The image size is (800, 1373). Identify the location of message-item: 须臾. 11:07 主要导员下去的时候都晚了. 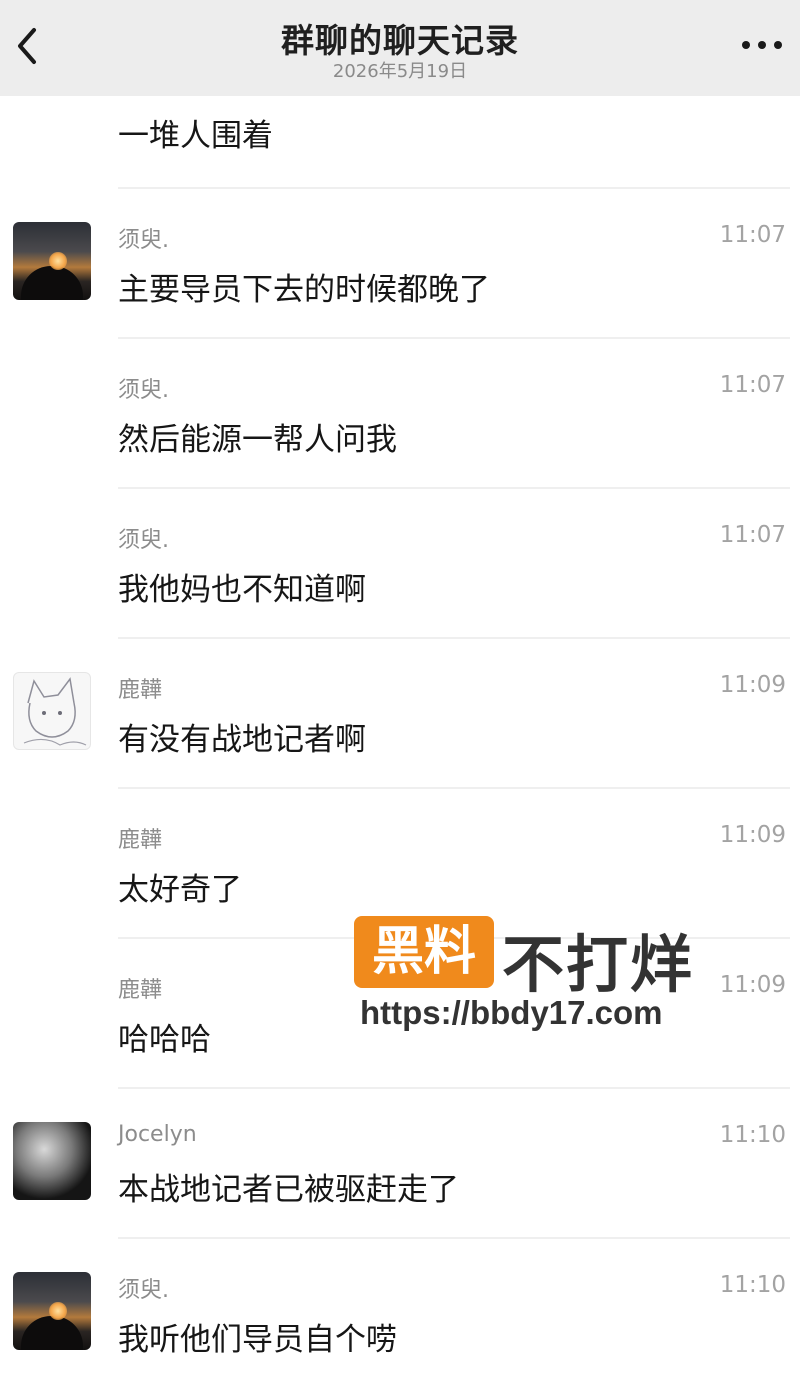
(400, 263).